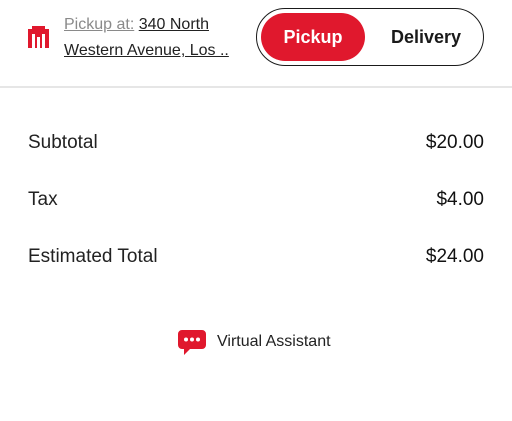 The image size is (512, 421). I want to click on brand-logo-icon, so click(38, 37).